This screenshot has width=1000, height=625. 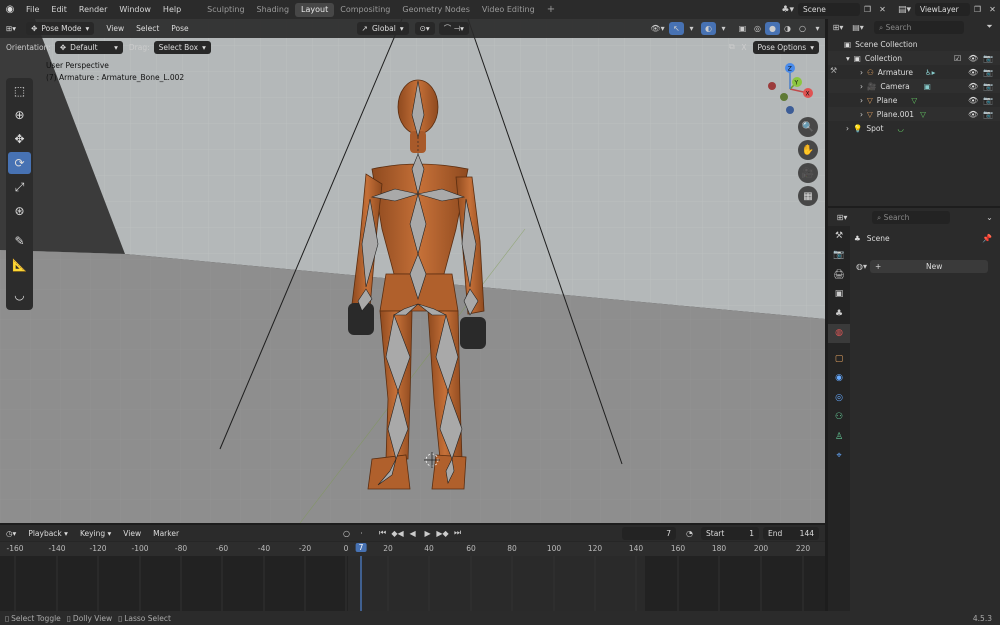 What do you see at coordinates (914, 114) in the screenshot?
I see `outliner-row-plane-001: › ▽ Plane.001 ▽ 👁 📷` at bounding box center [914, 114].